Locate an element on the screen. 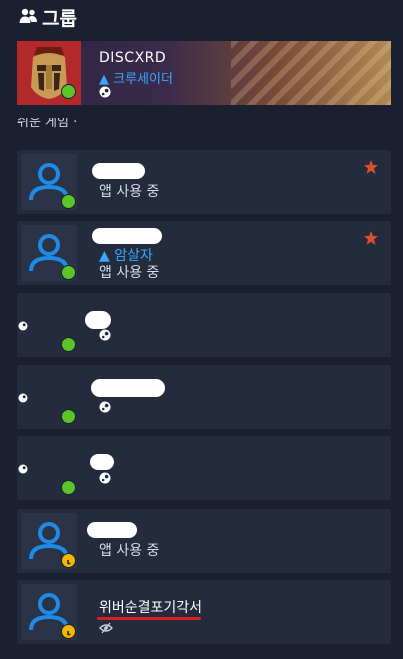  page-title: 그룹 is located at coordinates (59, 19).